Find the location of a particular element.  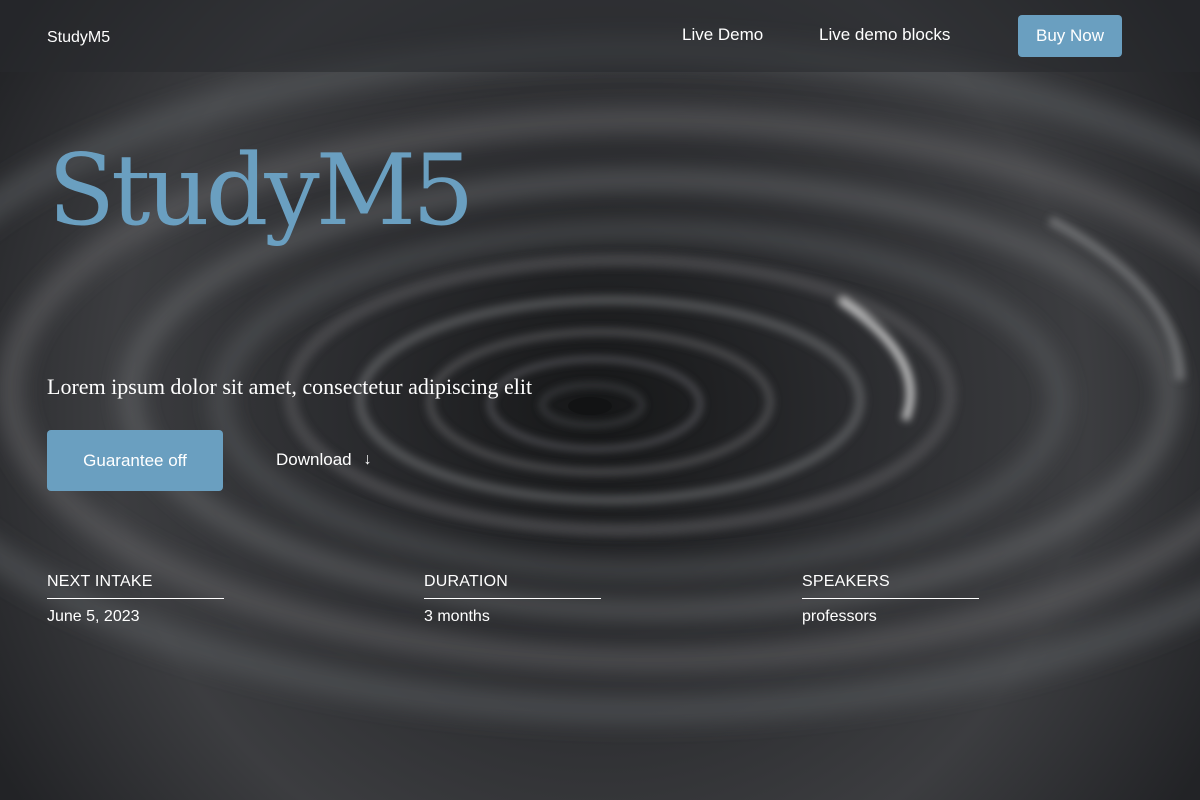

info-speakers: SPEAKERS professors is located at coordinates (890, 599).